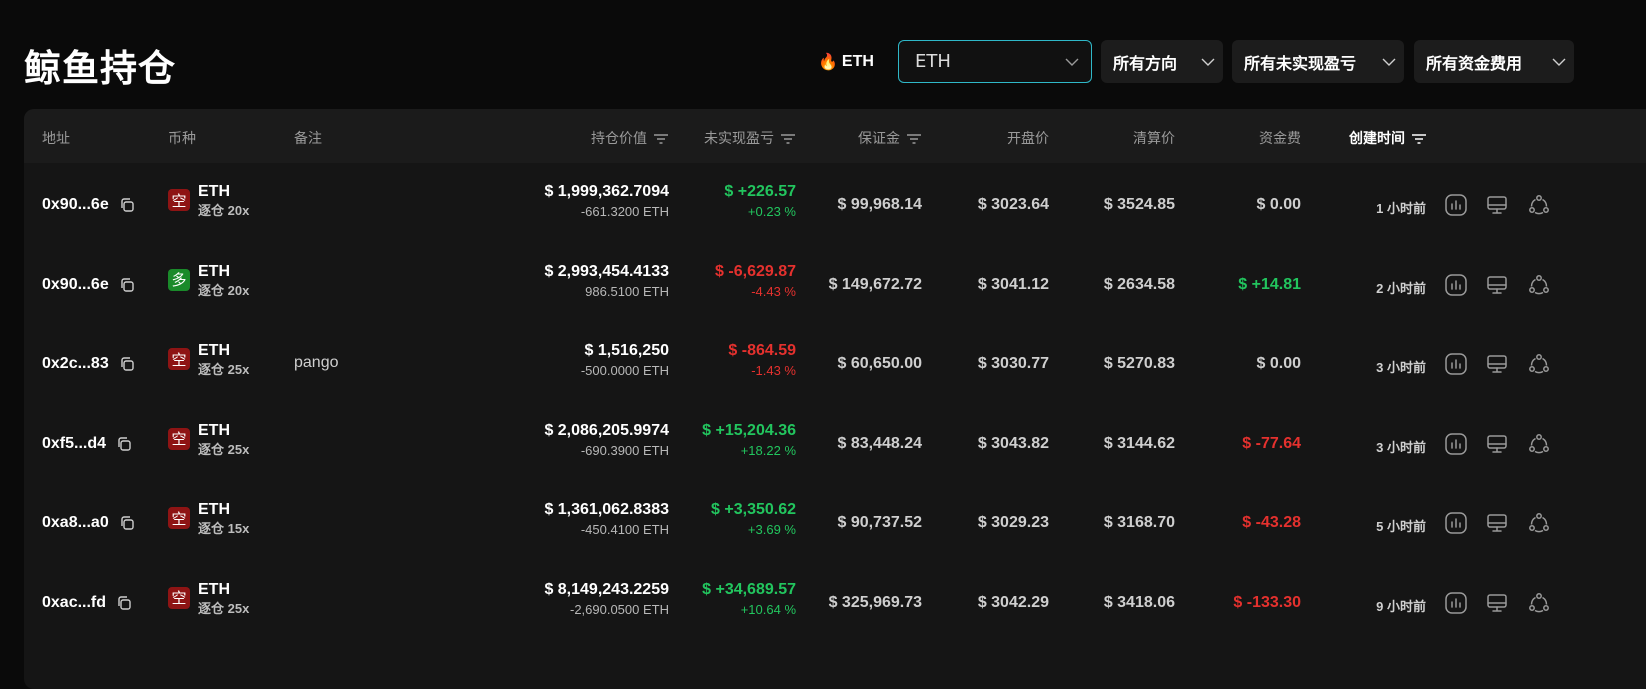 The width and height of the screenshot is (1646, 689). What do you see at coordinates (753, 509) in the screenshot?
I see `pnl-value: $ +3,350.62` at bounding box center [753, 509].